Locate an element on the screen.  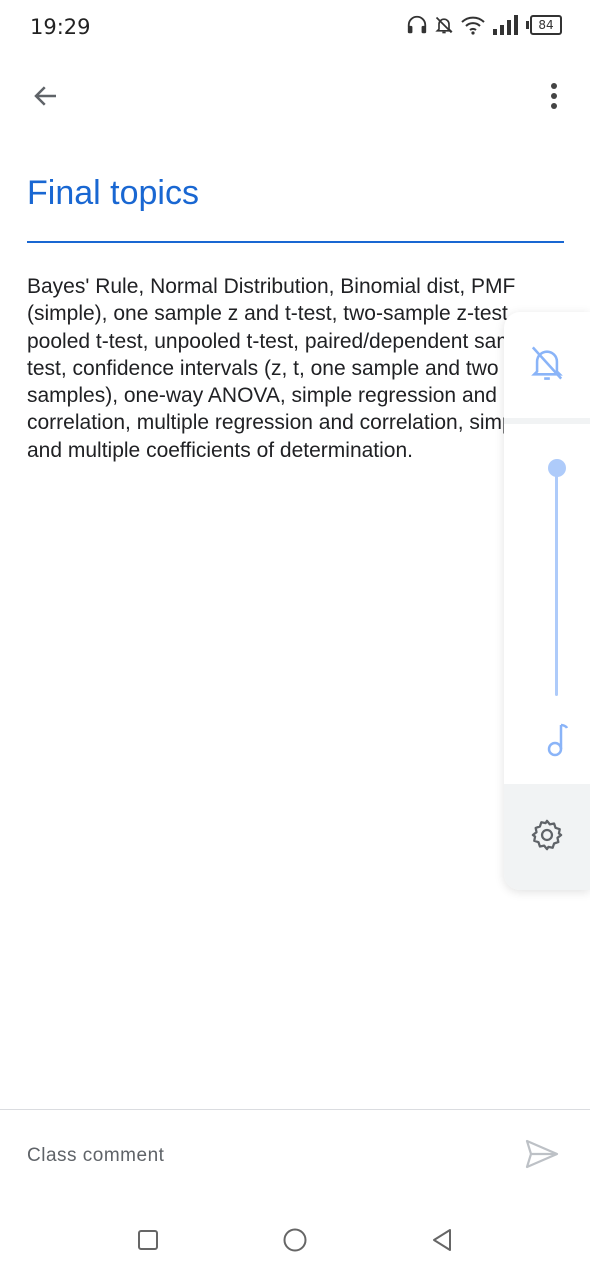
media-volume-button is located at coordinates (558, 742).